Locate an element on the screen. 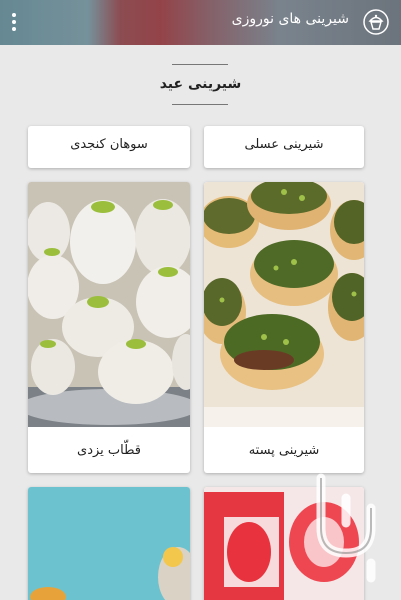 This screenshot has width=401, height=600. card-label: سوهان کنجدی is located at coordinates (109, 144).